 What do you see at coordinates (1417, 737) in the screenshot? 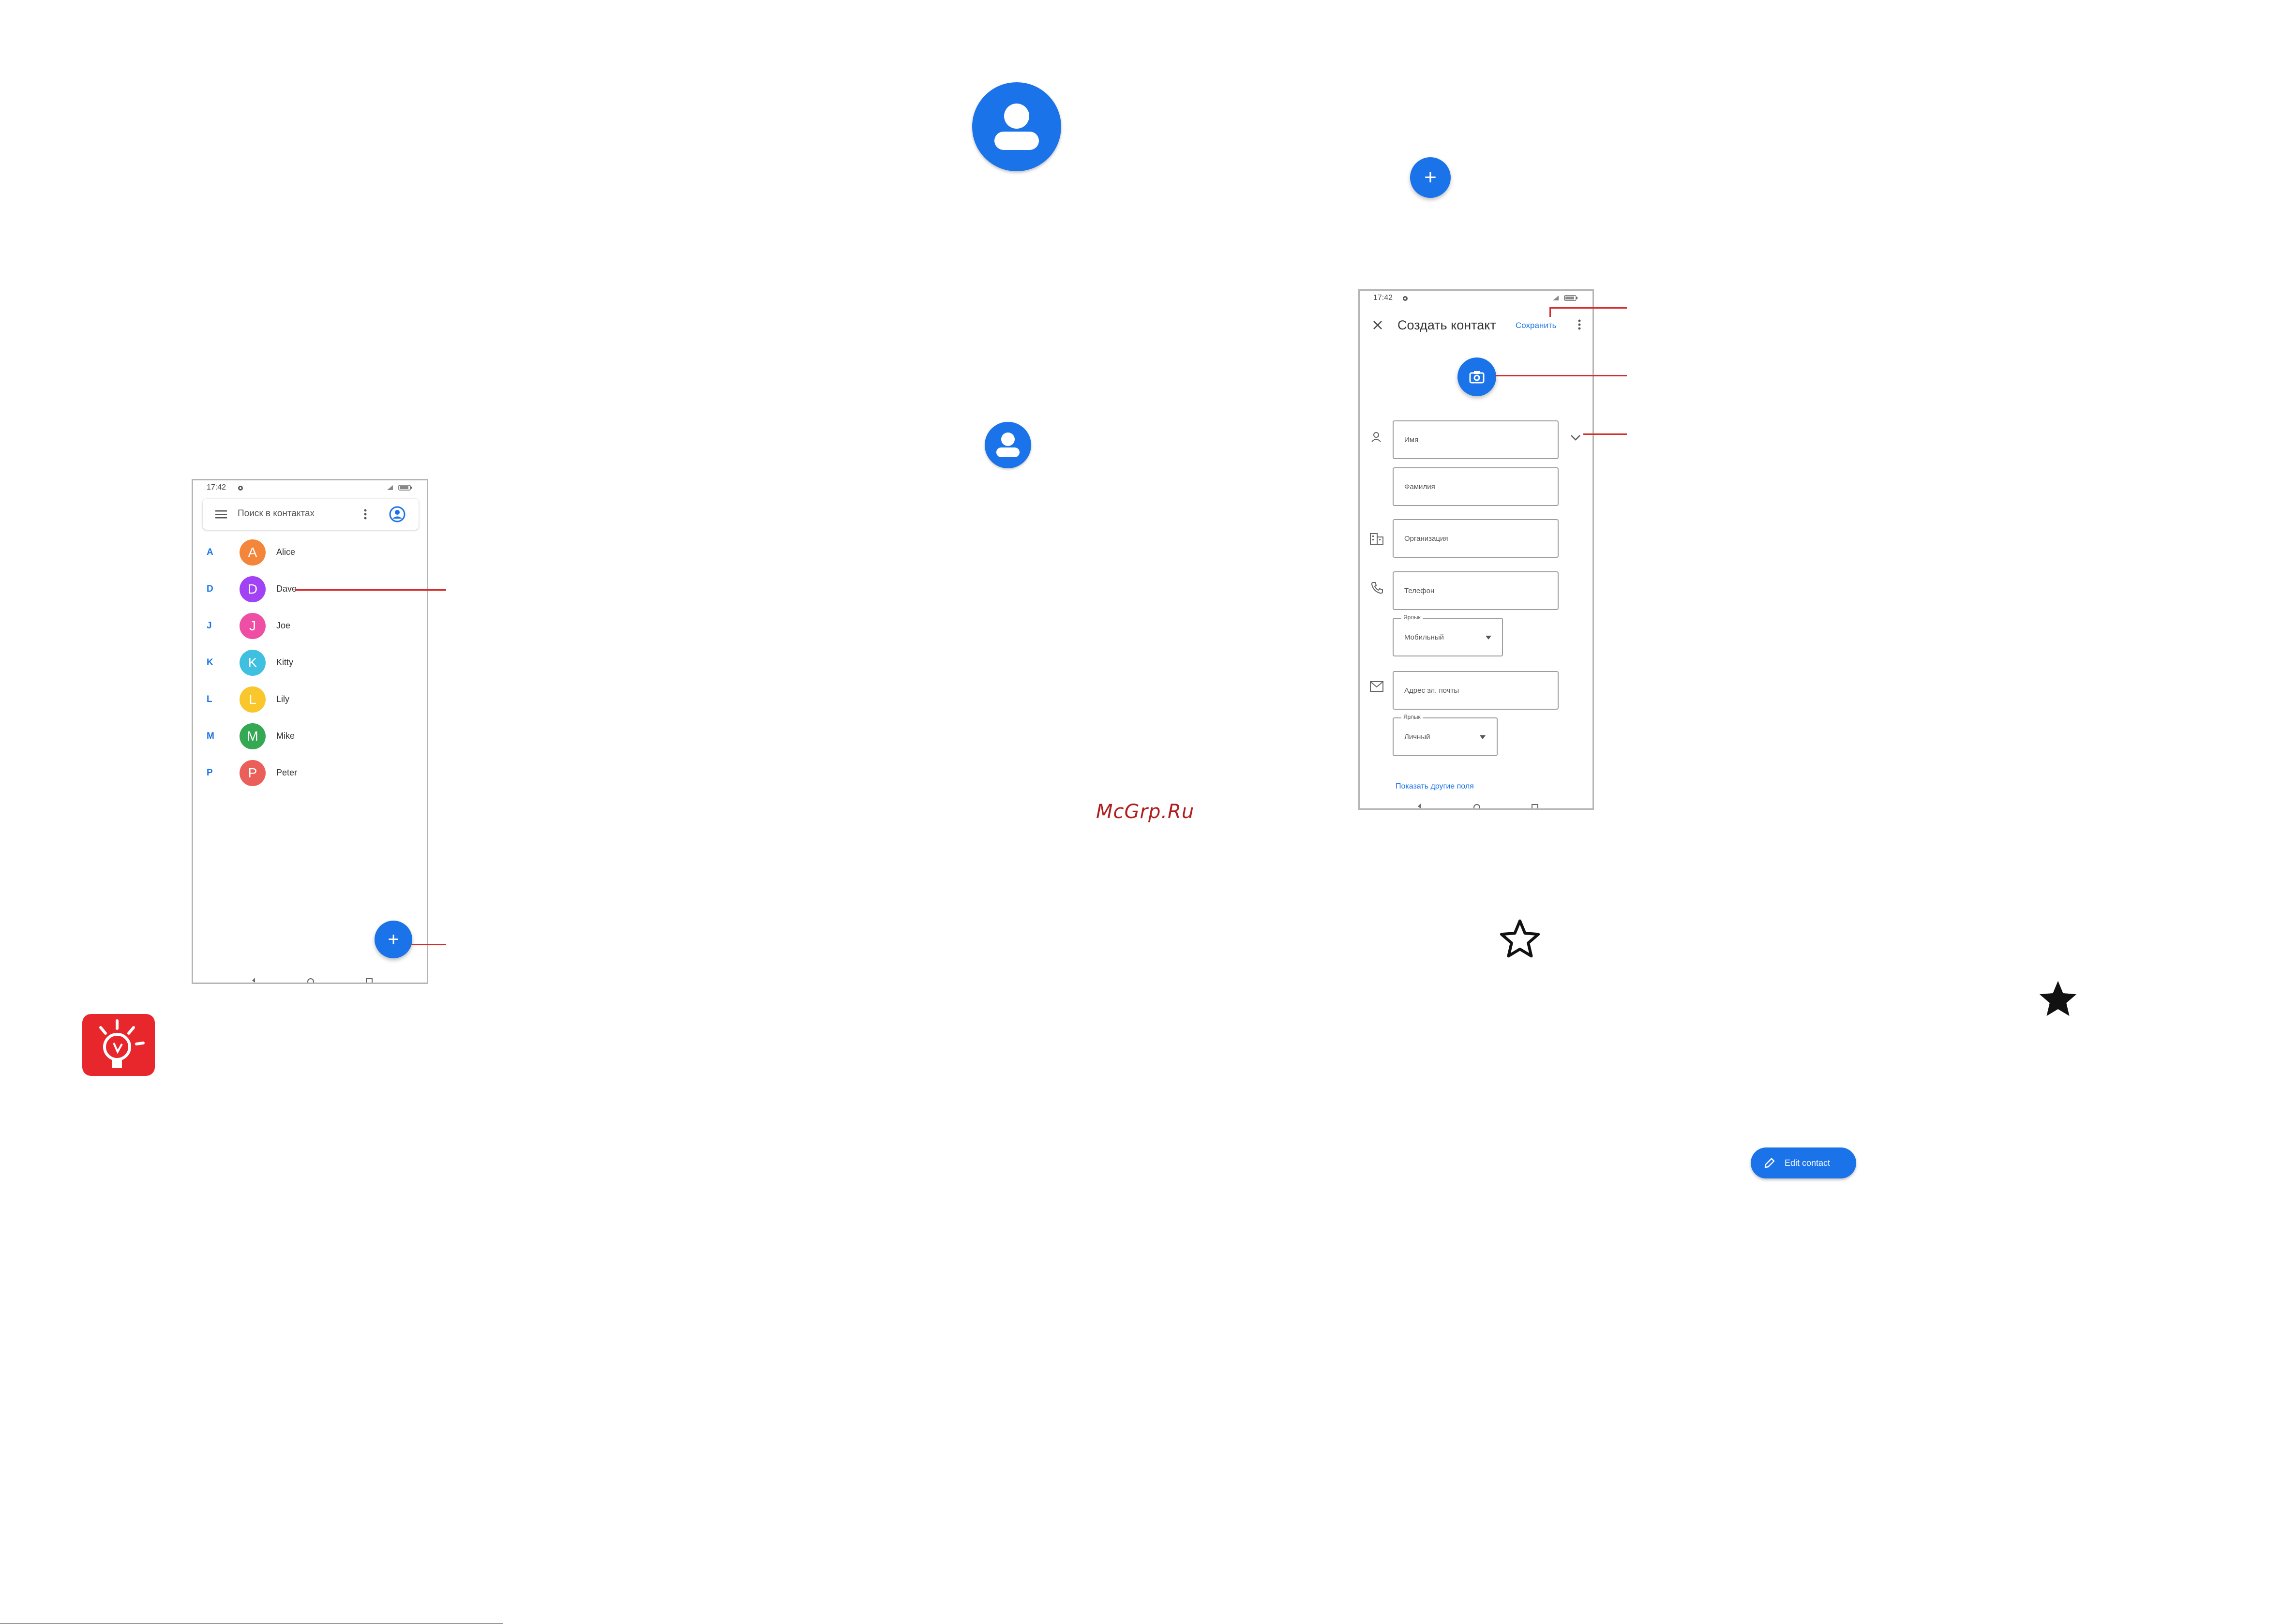
I see `email-label-value: Личный` at bounding box center [1417, 737].